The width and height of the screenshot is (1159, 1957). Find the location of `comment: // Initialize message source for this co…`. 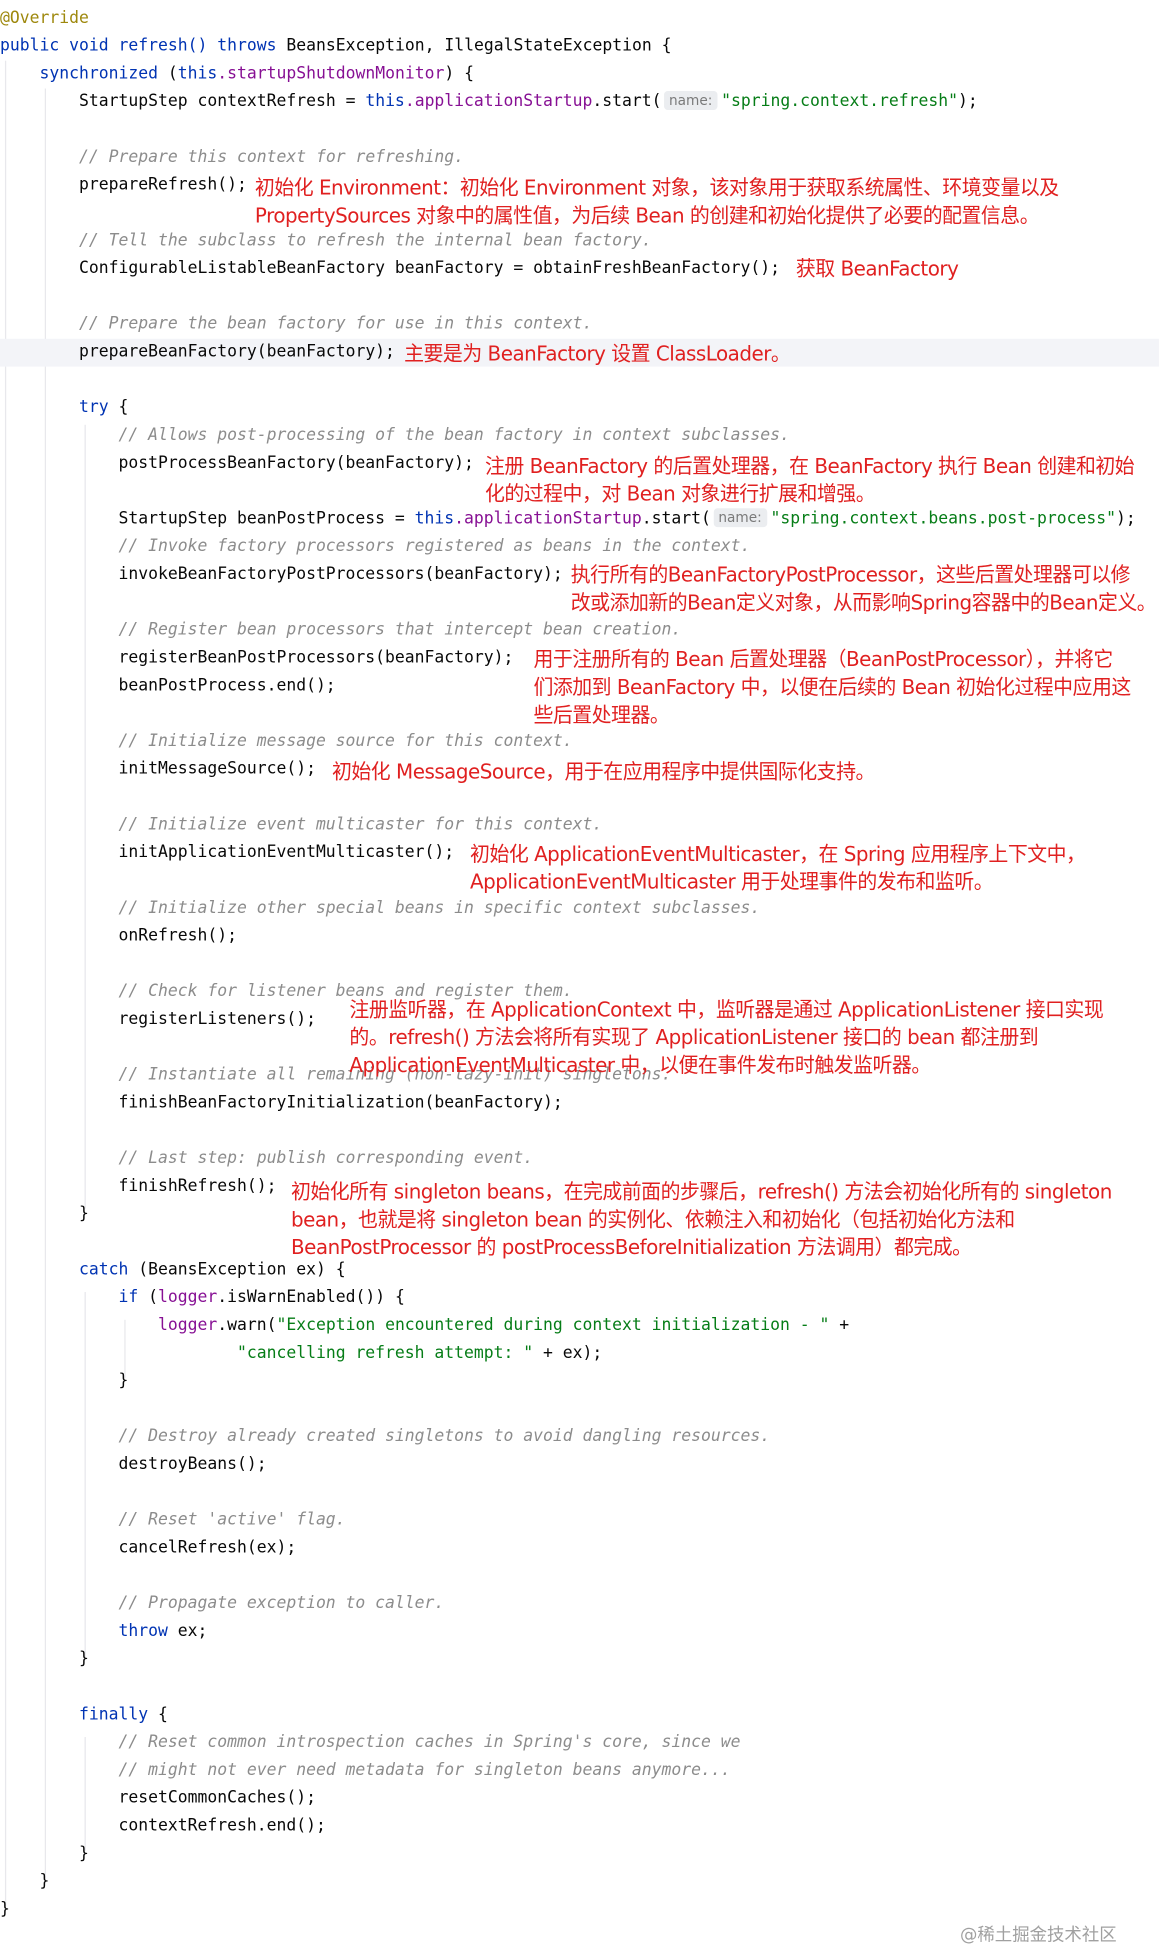

comment: // Initialize message source for this co… is located at coordinates (345, 741).